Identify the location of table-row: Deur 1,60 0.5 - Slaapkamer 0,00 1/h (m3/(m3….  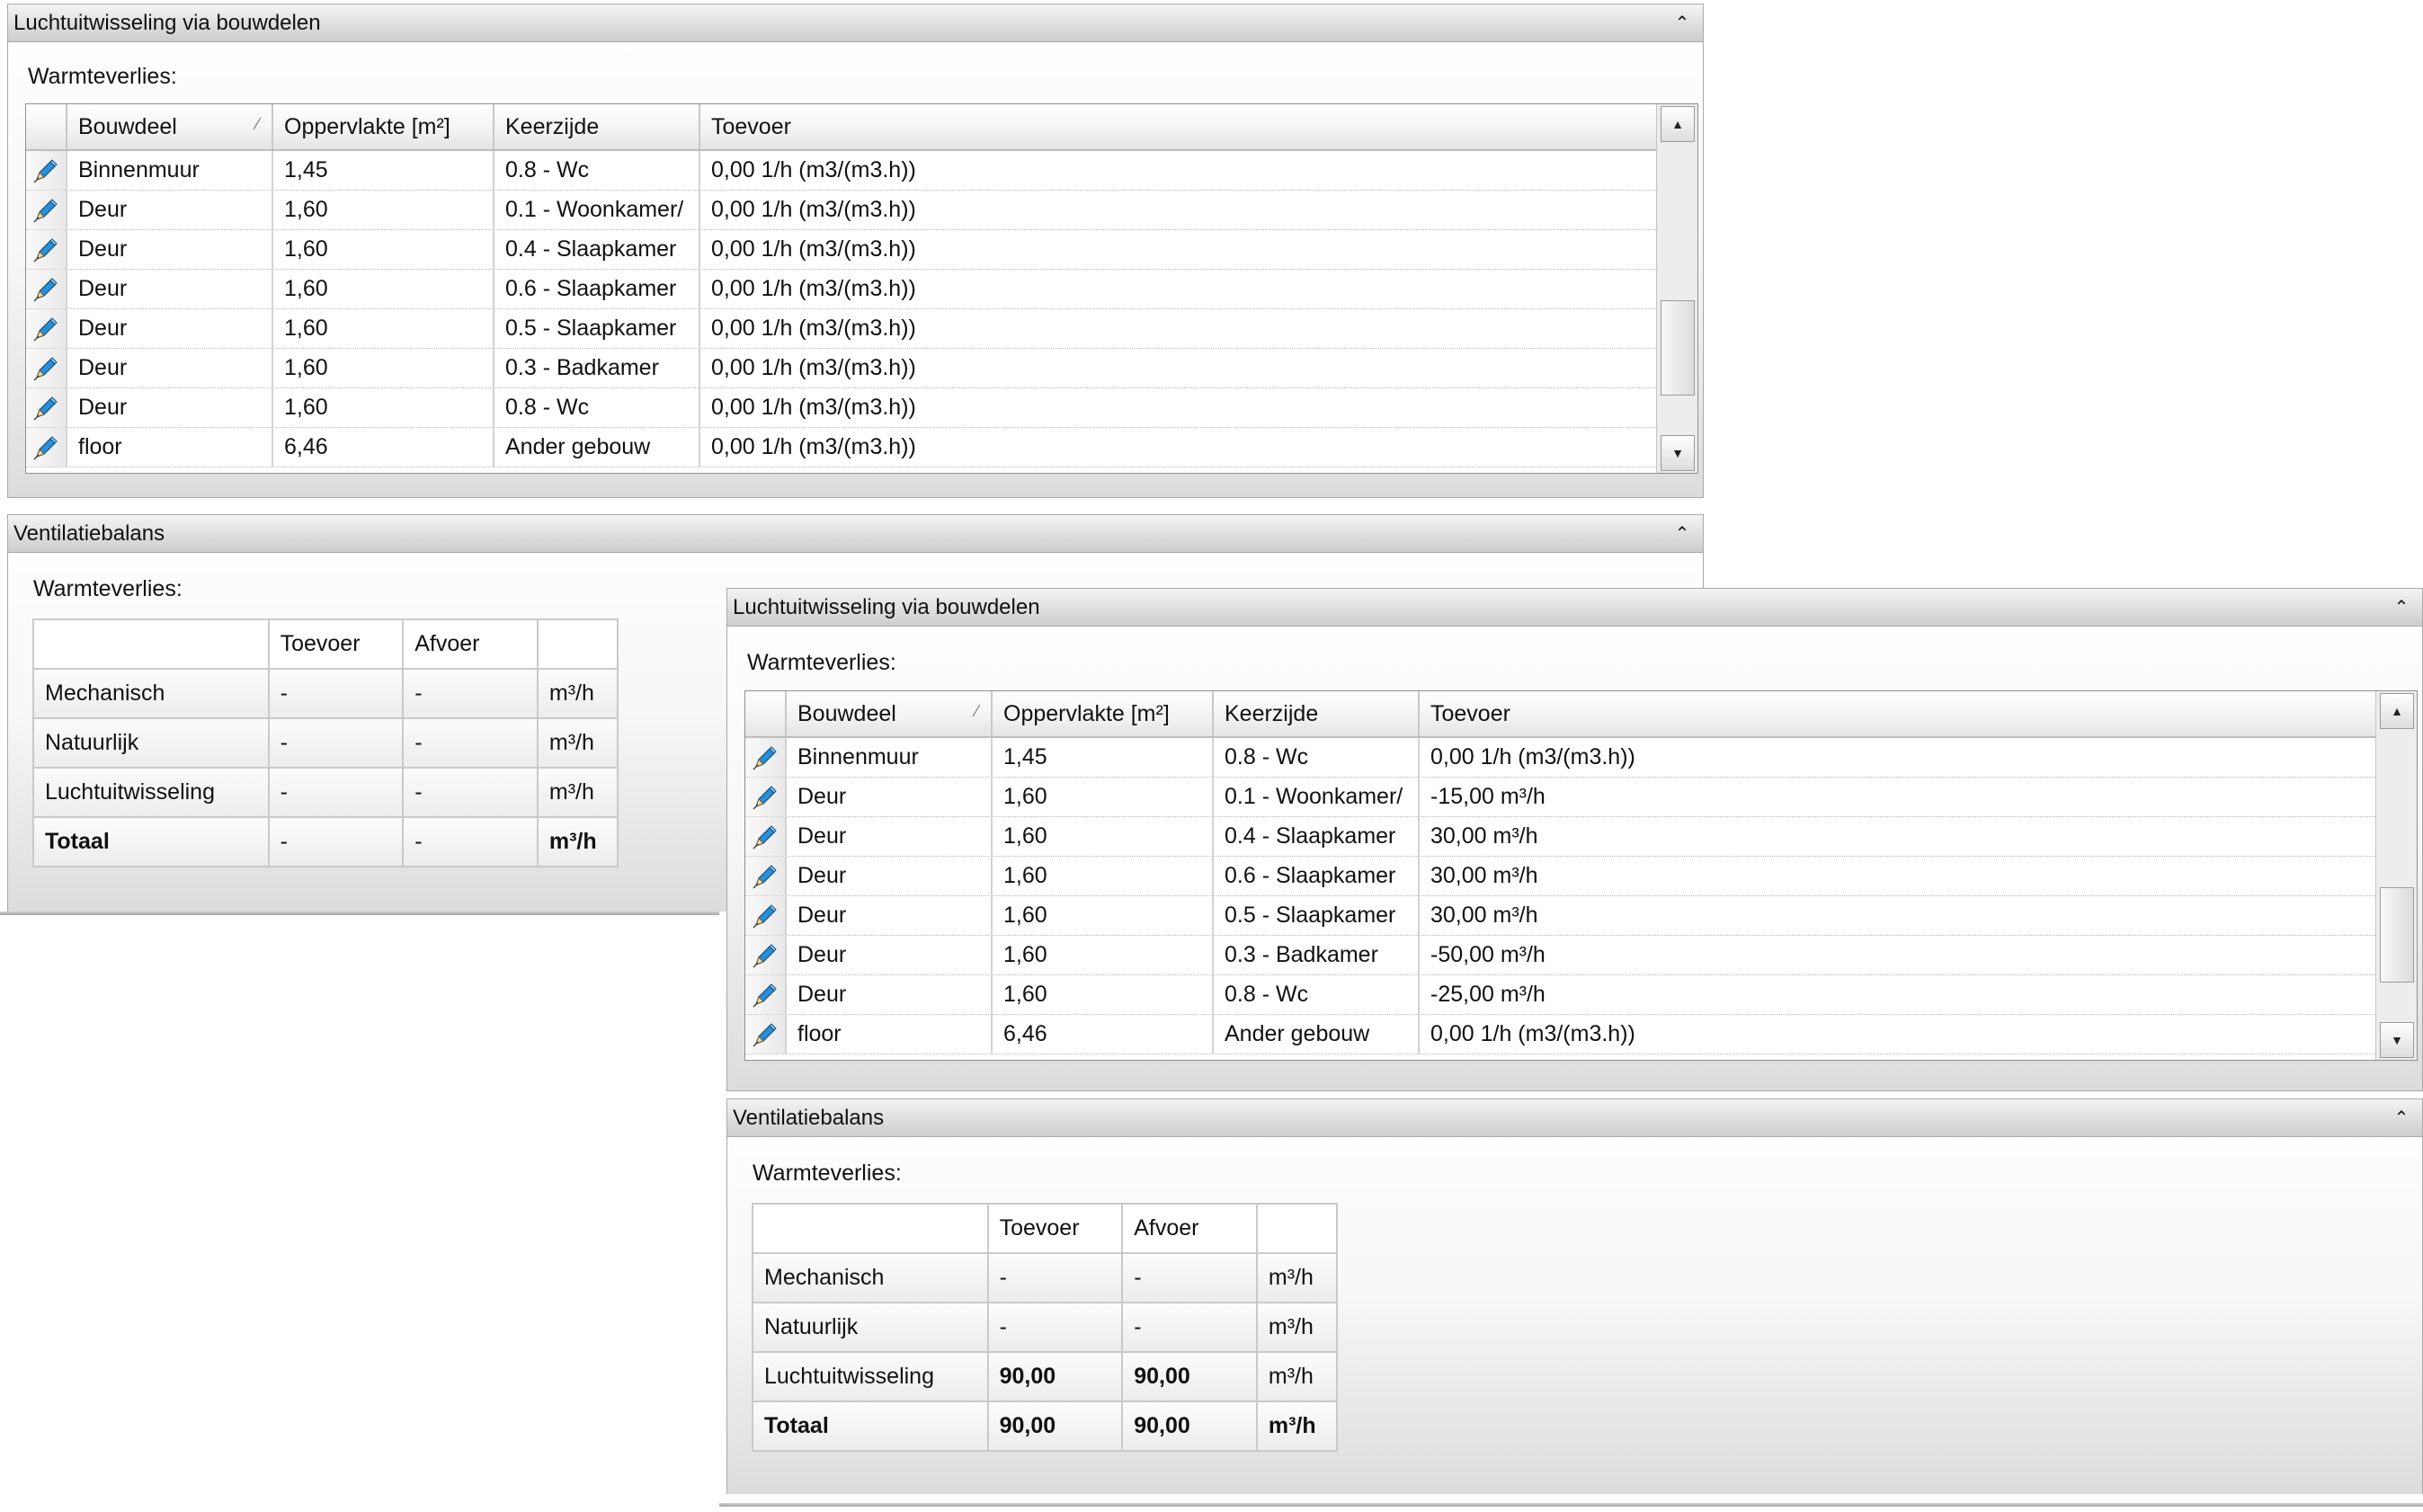
(842, 329).